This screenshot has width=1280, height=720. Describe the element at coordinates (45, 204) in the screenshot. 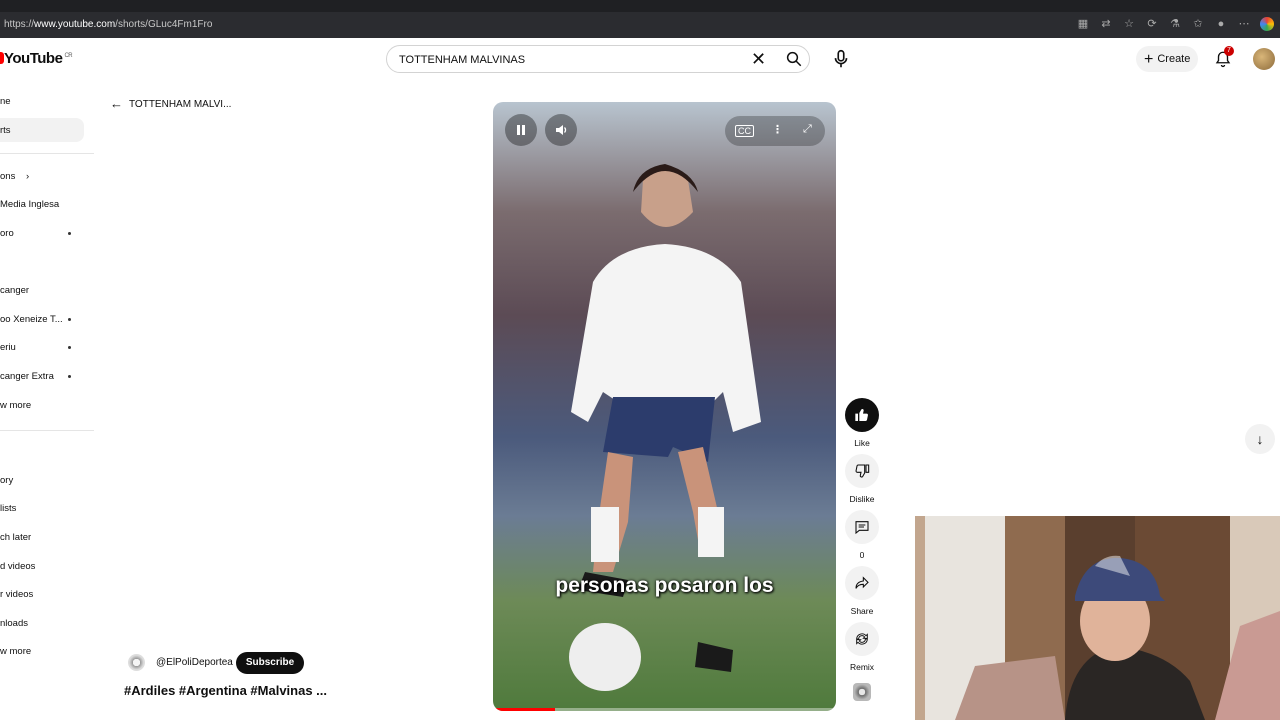

I see `sidebar-subscription-channel: Media Inglesa` at that location.